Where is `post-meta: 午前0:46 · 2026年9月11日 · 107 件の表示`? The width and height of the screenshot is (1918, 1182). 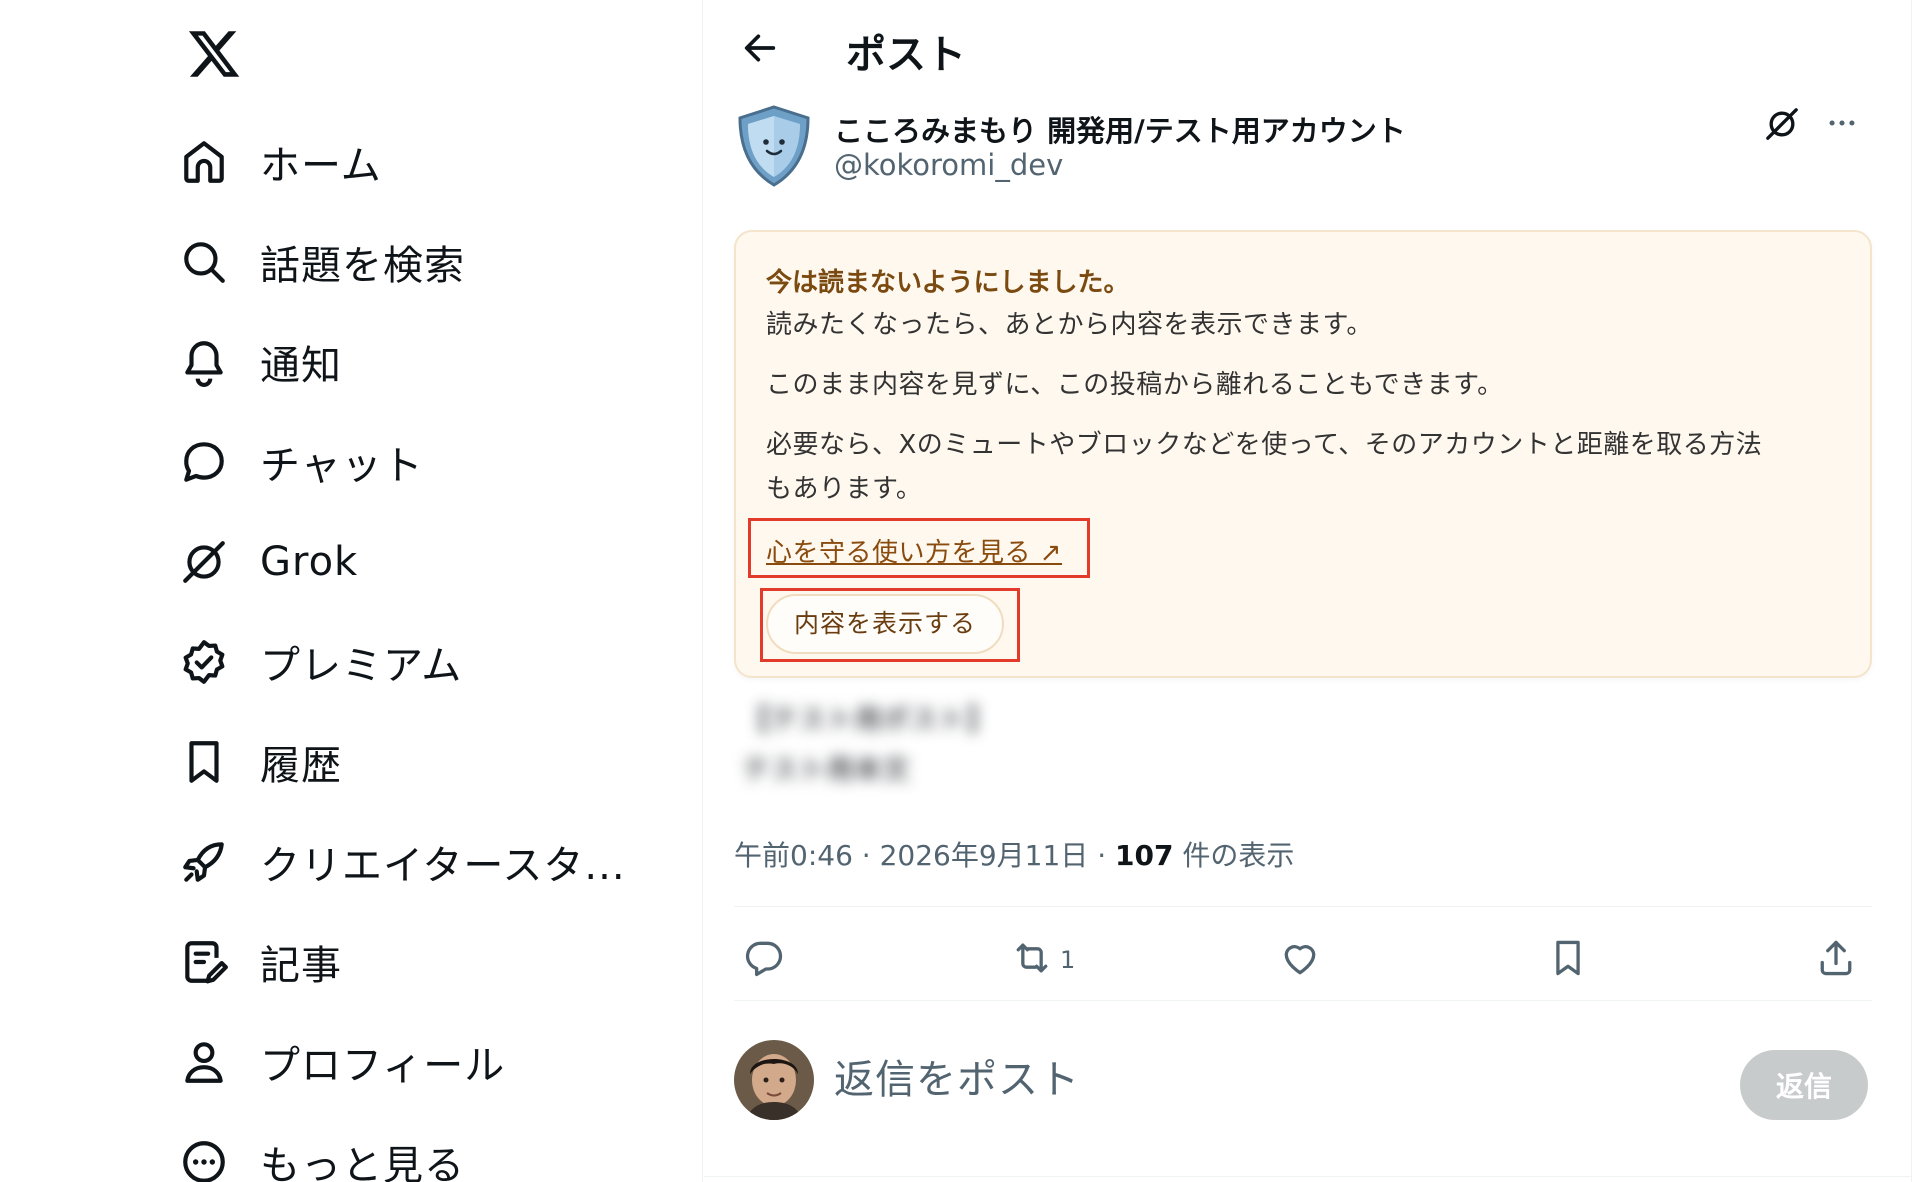
post-meta: 午前0:46 · 2026年9月11日 · 107 件の表示 is located at coordinates (1014, 854).